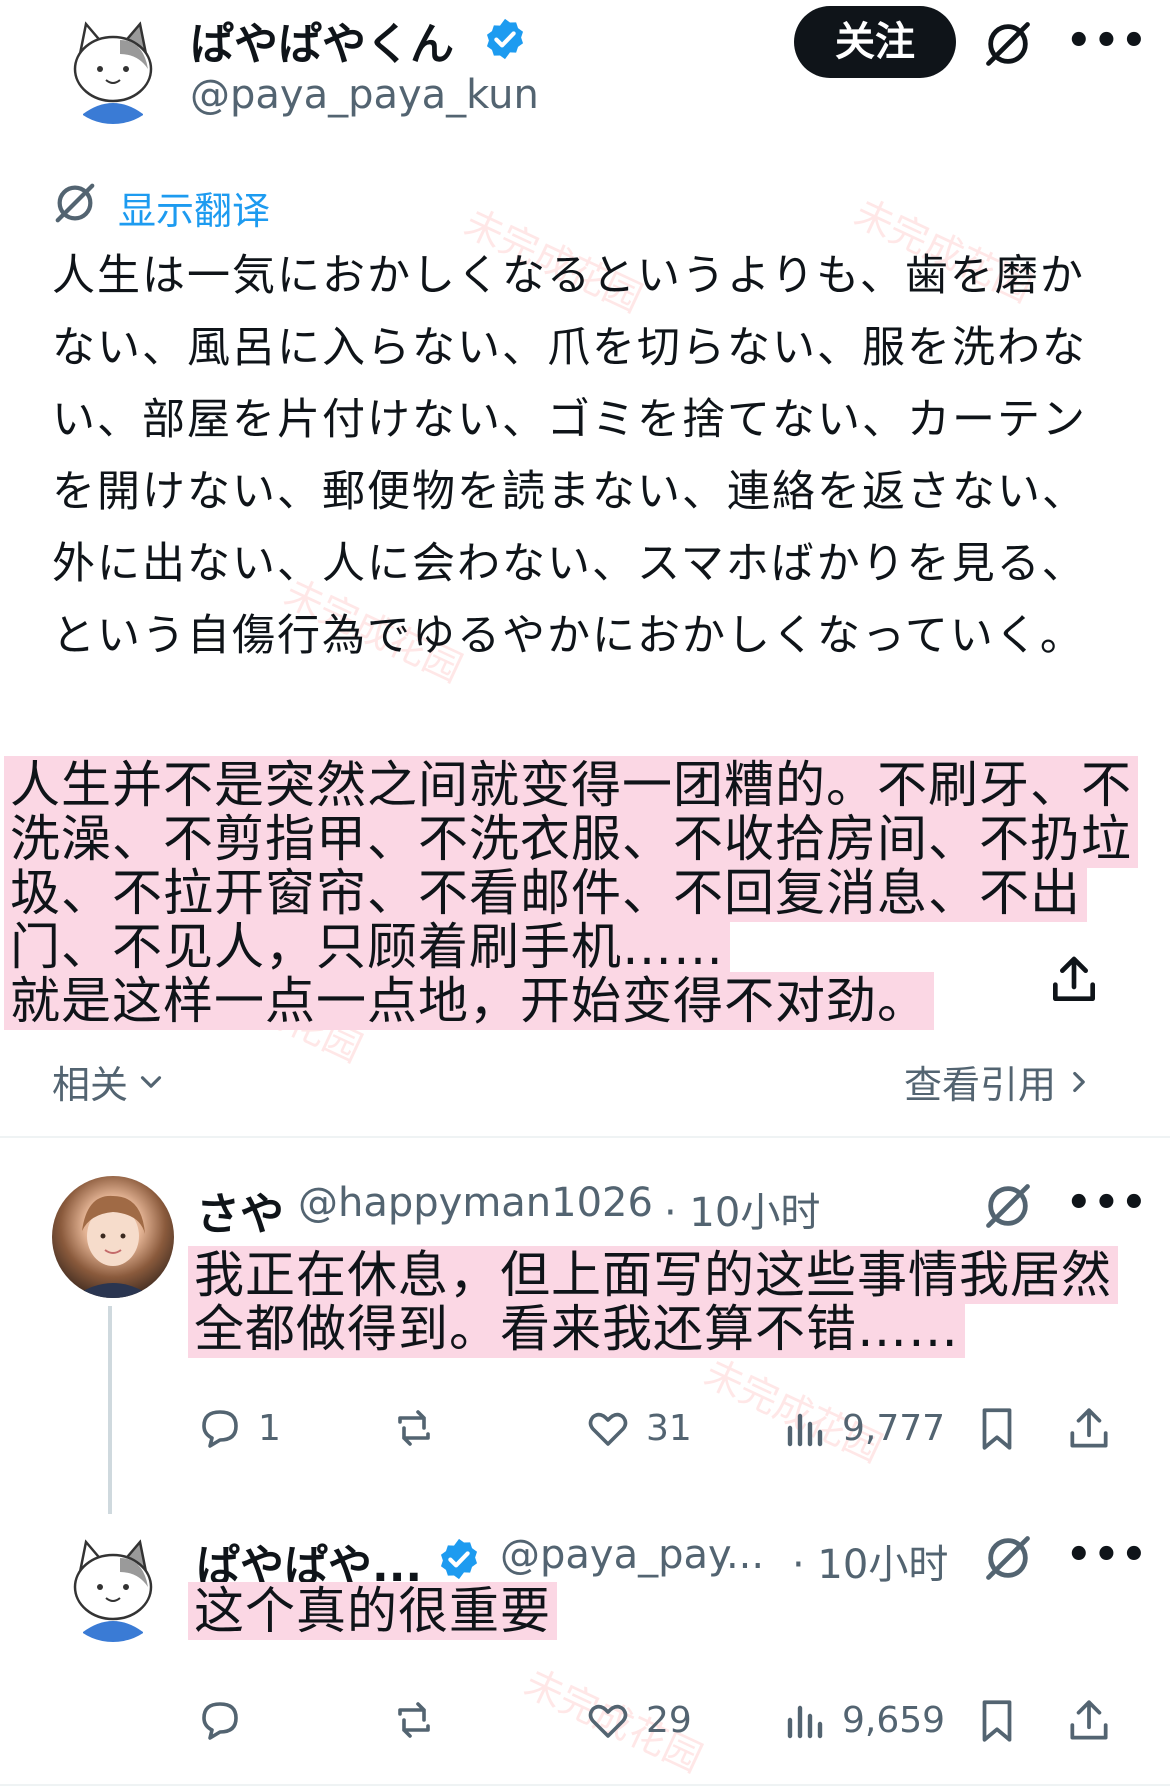 This screenshot has width=1170, height=1789. Describe the element at coordinates (110, 1410) in the screenshot. I see `thread-connector` at that location.